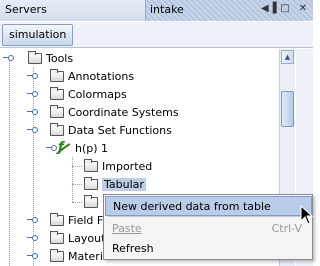  I want to click on window-controls: ◀▐ □ ✕, so click(285, 8).